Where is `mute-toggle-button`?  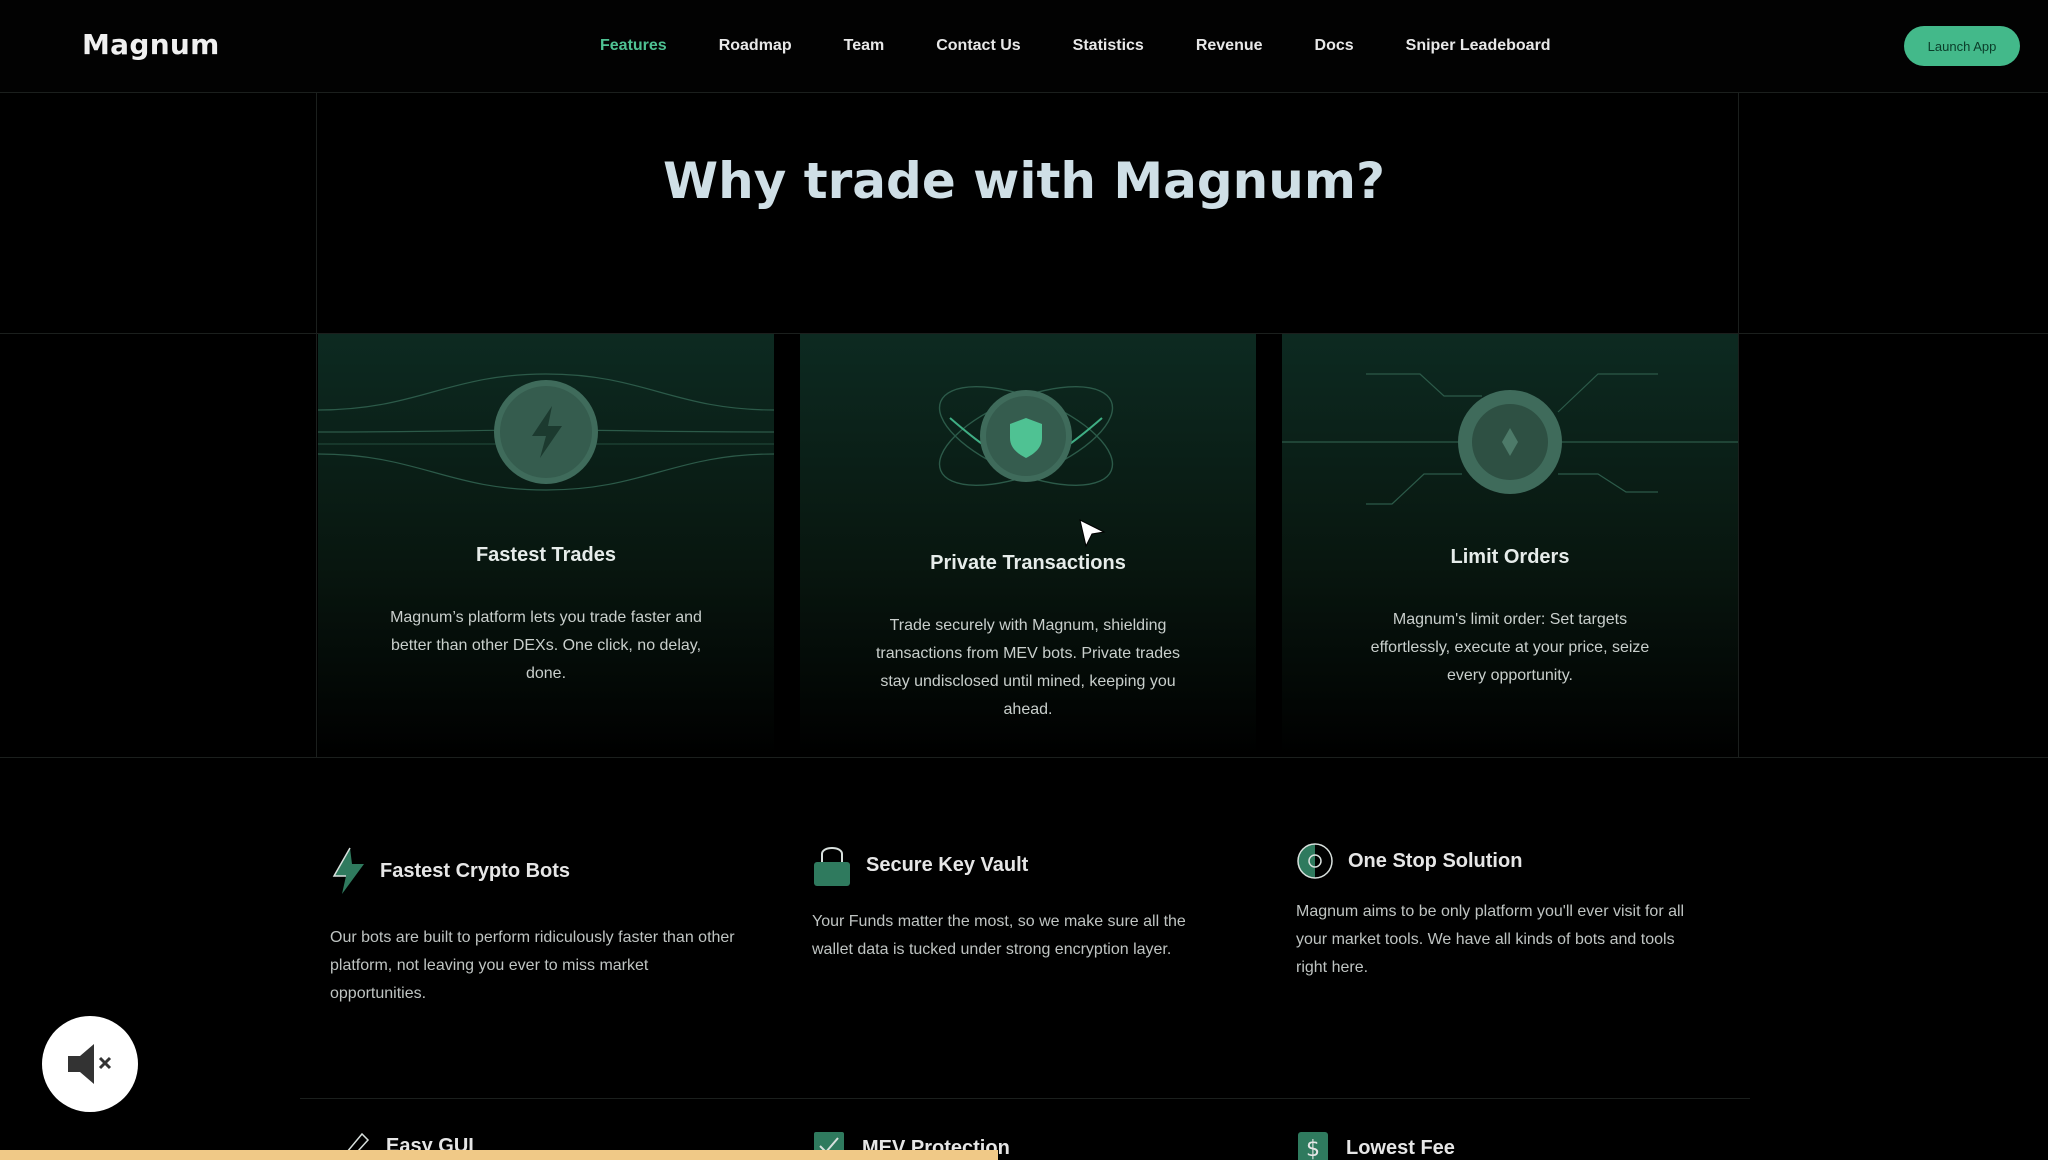 mute-toggle-button is located at coordinates (90, 1064).